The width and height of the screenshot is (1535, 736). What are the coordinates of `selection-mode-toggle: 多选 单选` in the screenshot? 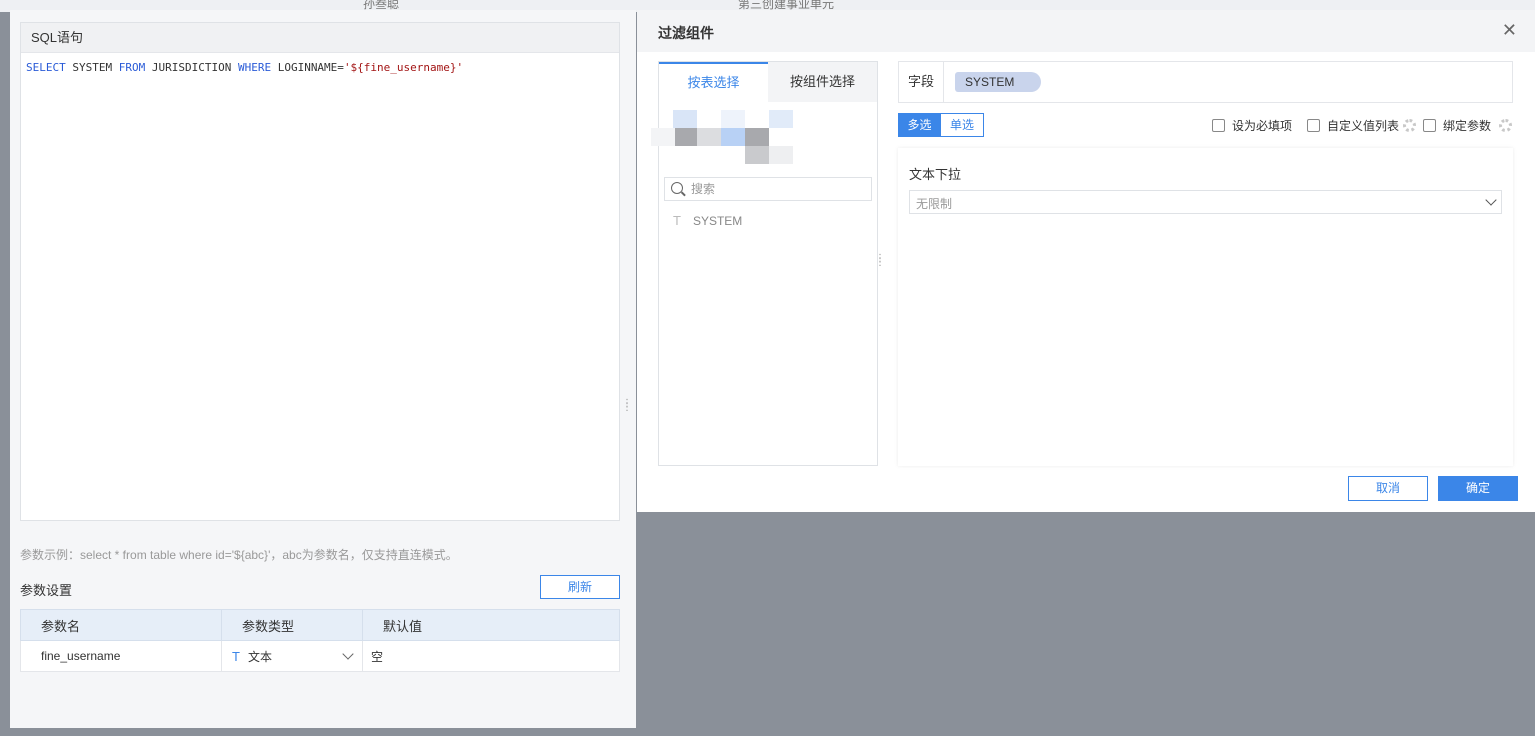 It's located at (941, 125).